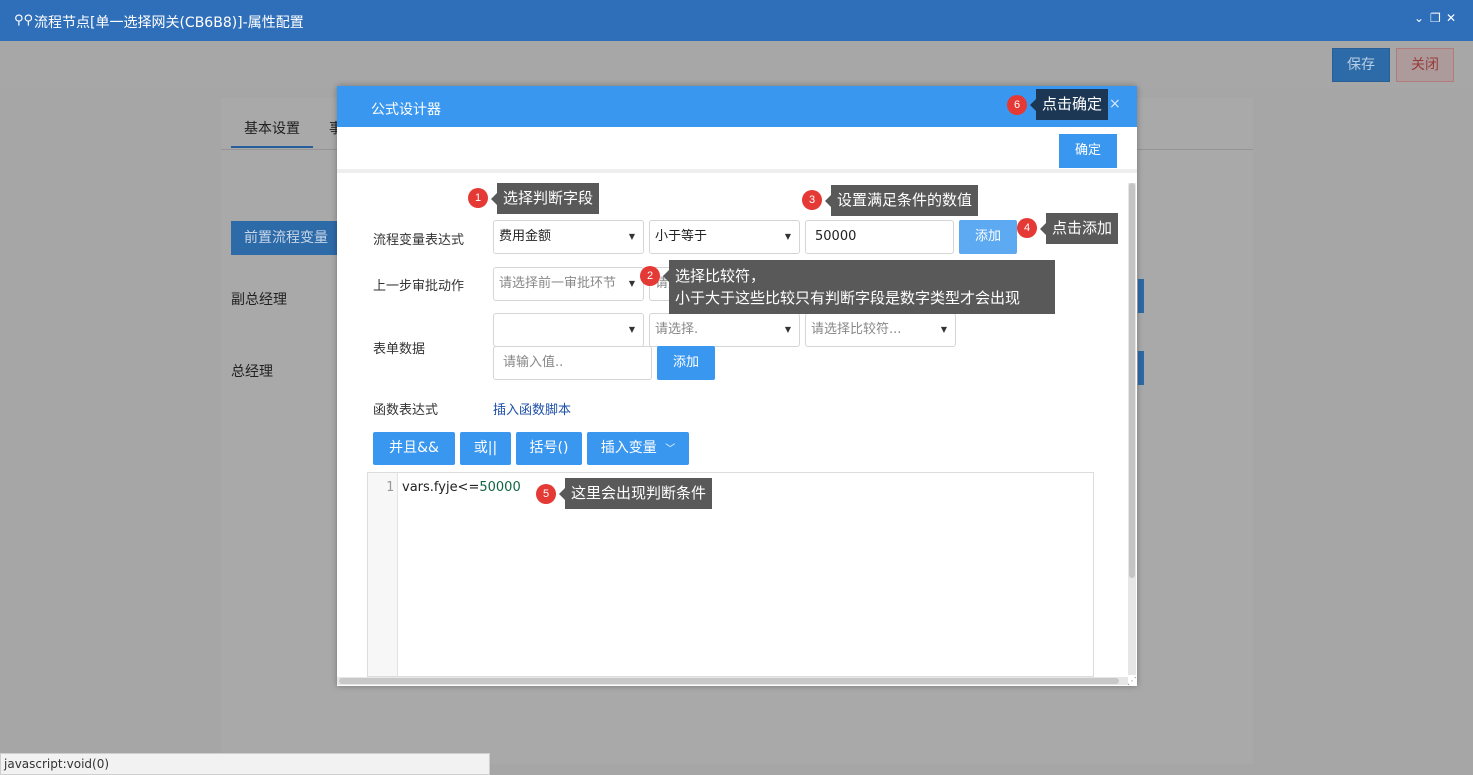 This screenshot has height=775, width=1473. What do you see at coordinates (859, 287) in the screenshot?
I see `annotation-tip: 选择比较符， 小于大于这些比较只有判断字段是数字类型才会出现` at bounding box center [859, 287].